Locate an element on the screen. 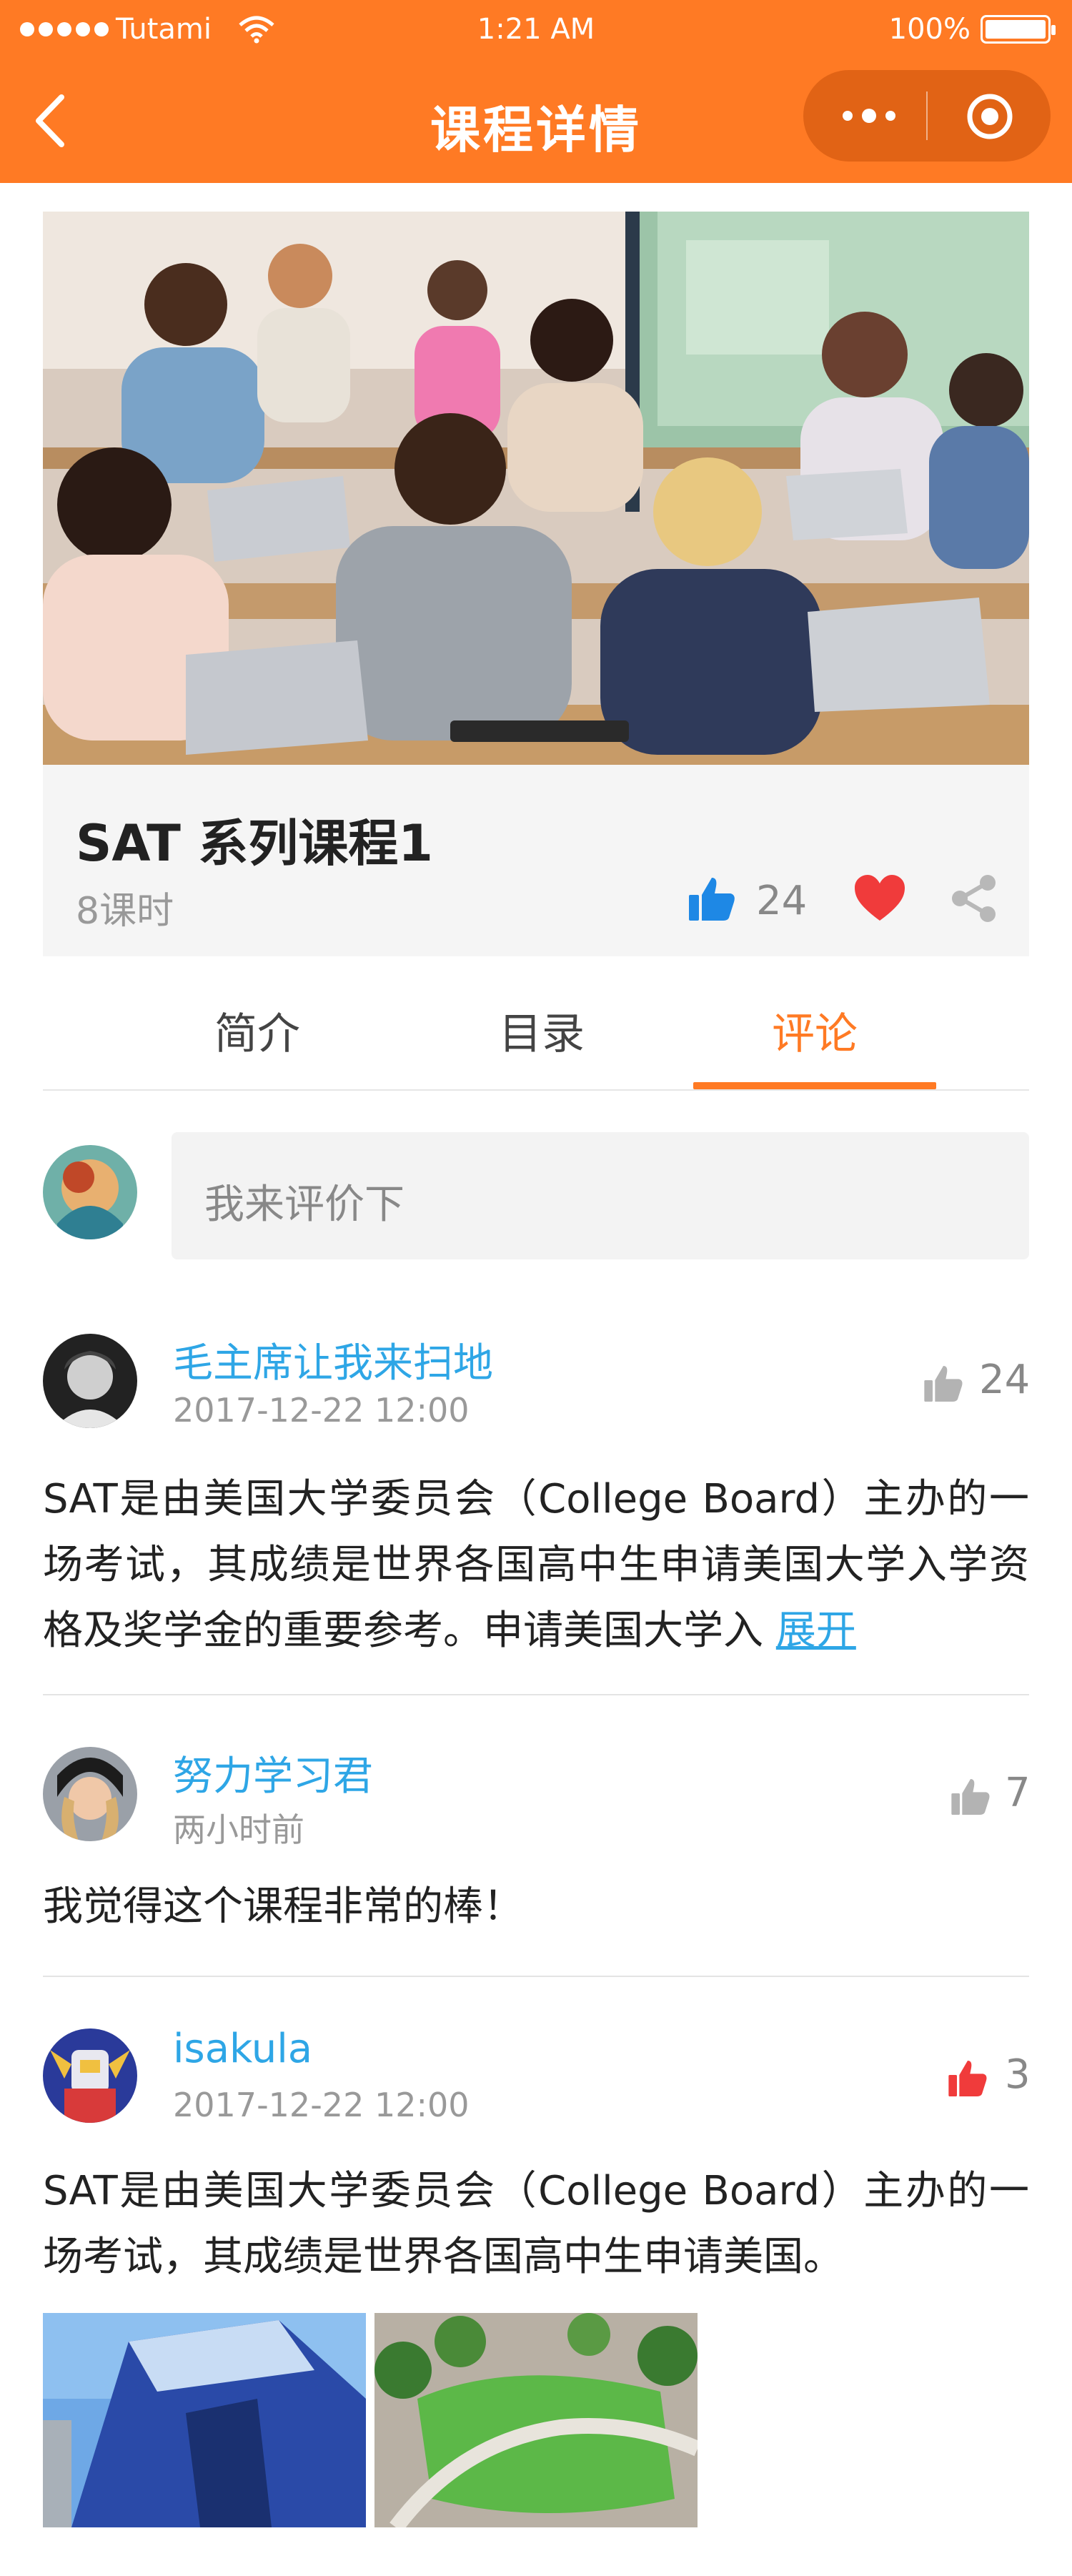 This screenshot has height=2576, width=1072. top-bar: Tutami 1:21 AM 100% 课程详情 is located at coordinates (536, 92).